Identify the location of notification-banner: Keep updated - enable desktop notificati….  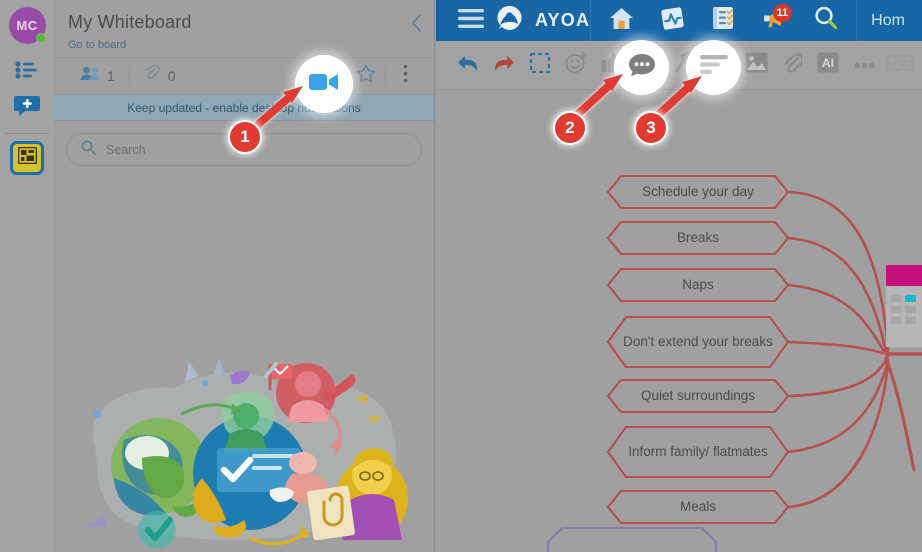
(244, 108).